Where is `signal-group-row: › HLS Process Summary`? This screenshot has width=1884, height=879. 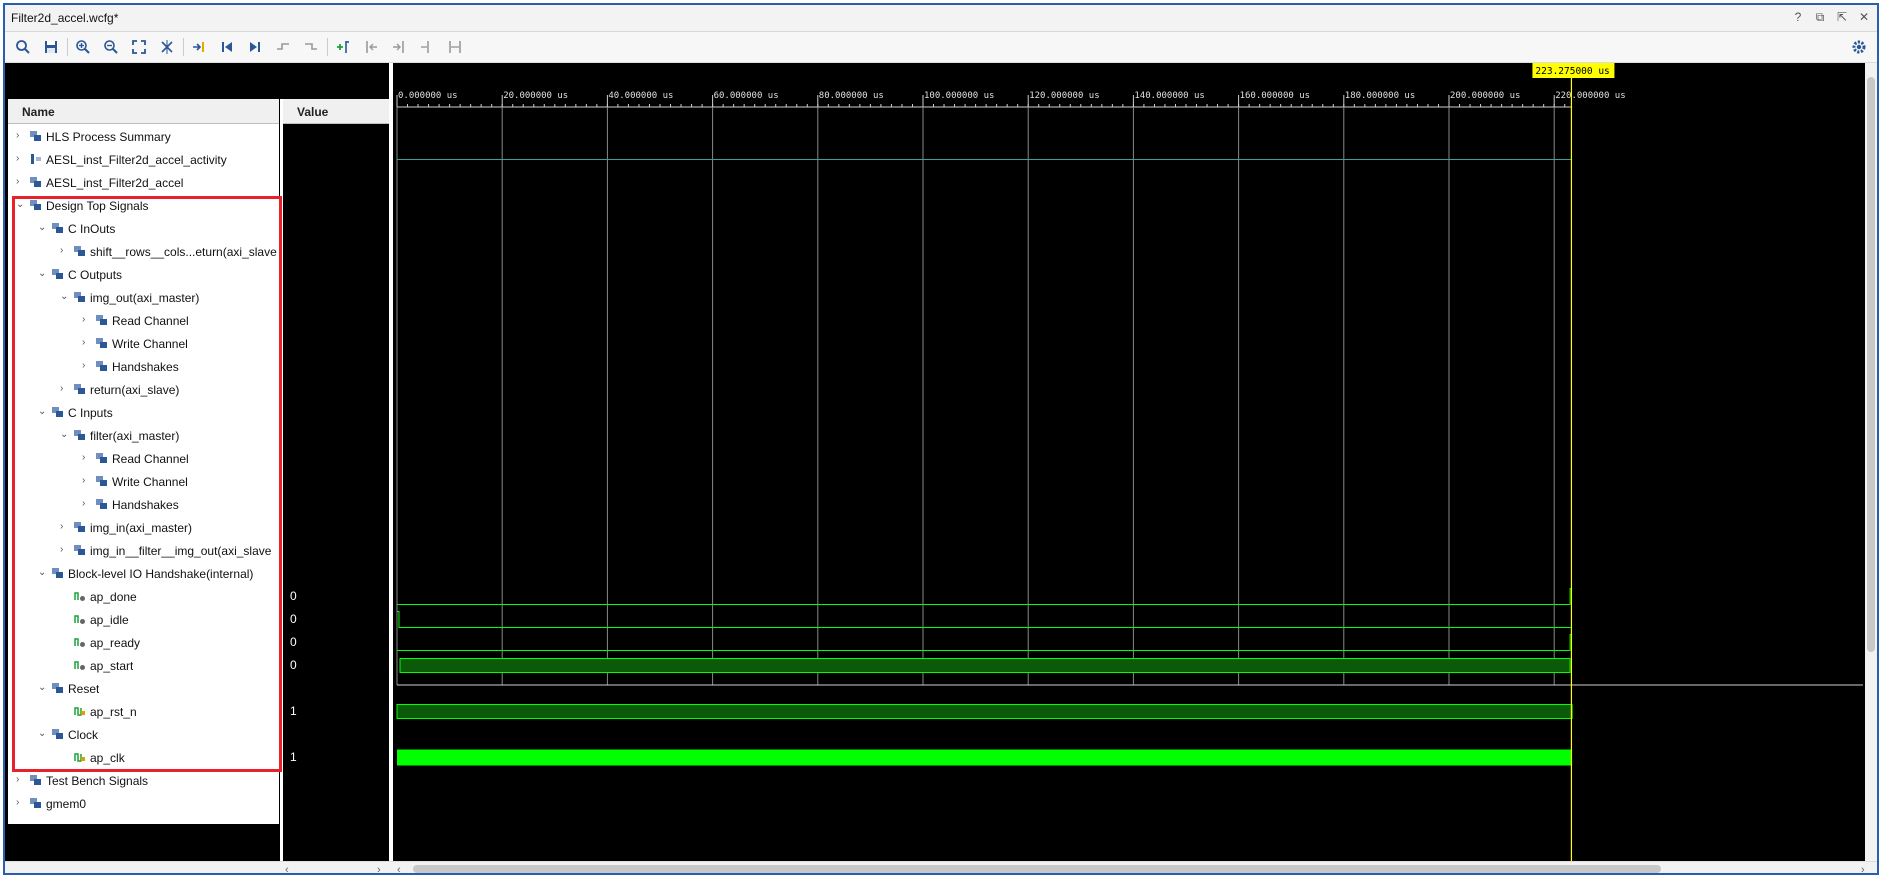
signal-group-row: › HLS Process Summary is located at coordinates (143, 136).